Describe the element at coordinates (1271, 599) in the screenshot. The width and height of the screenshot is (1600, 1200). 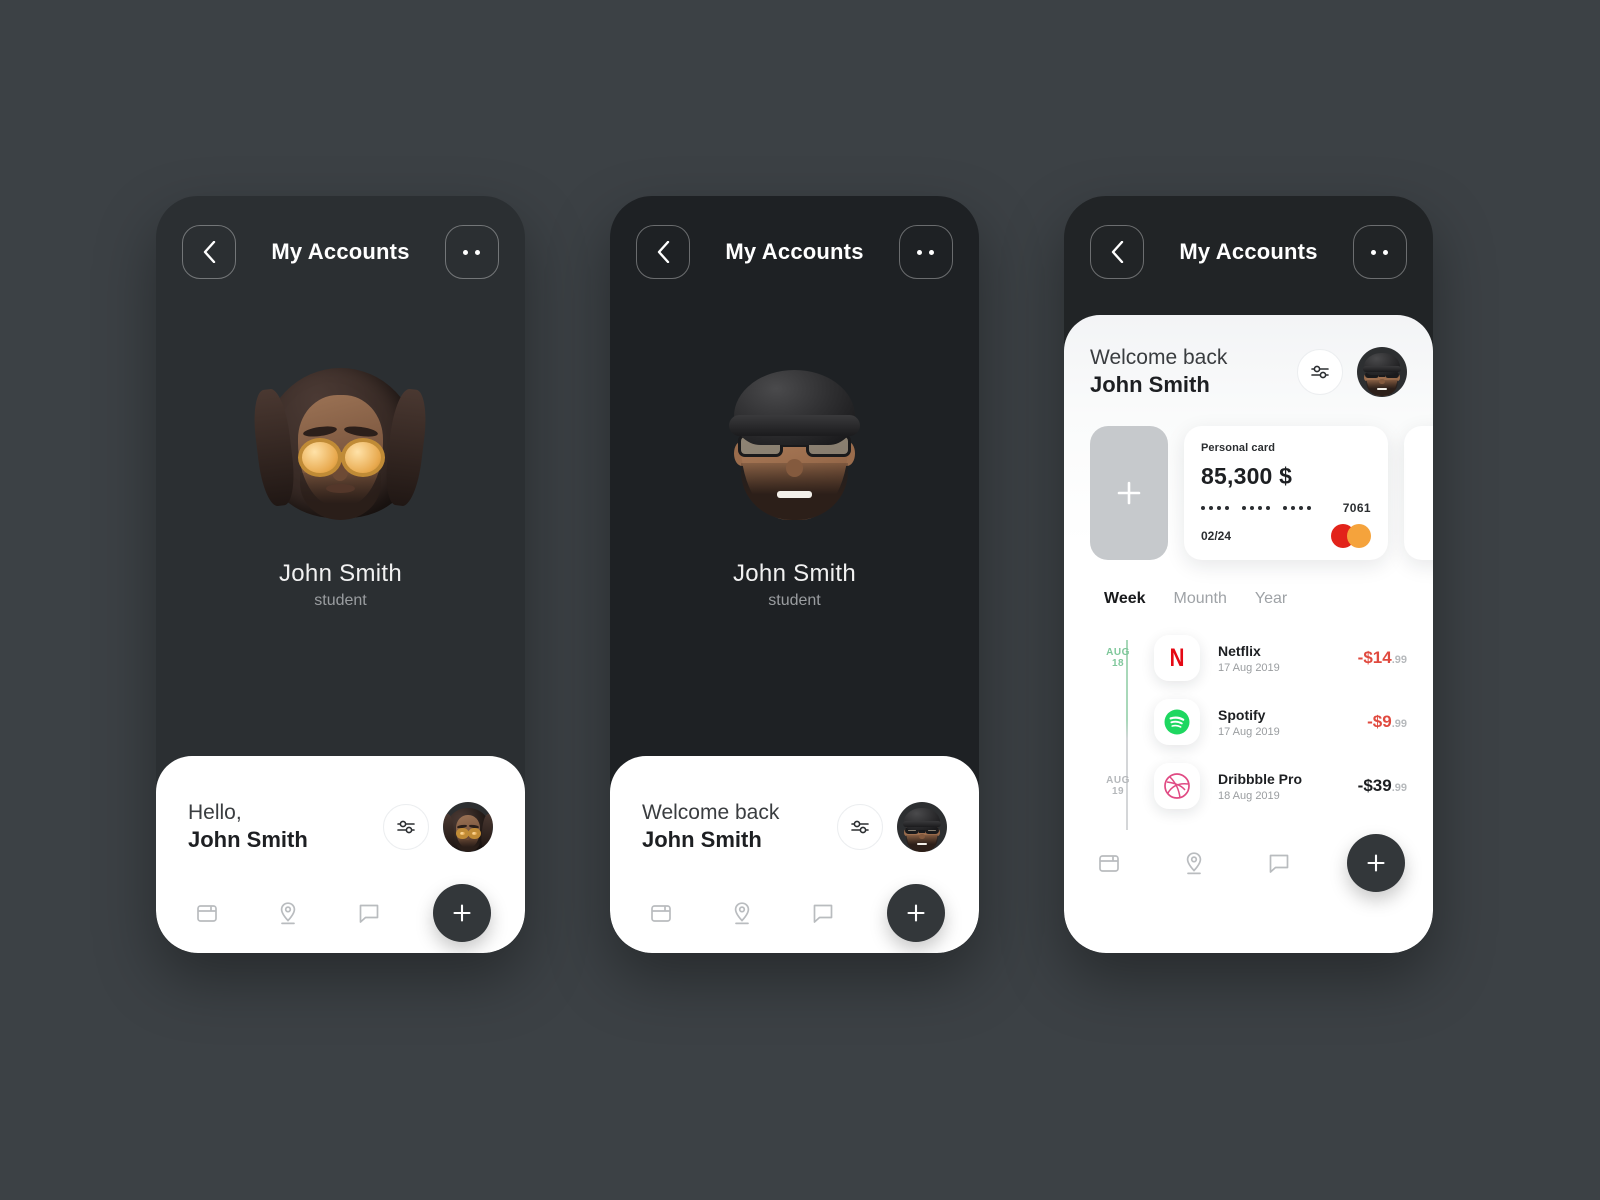
I see `tab-year: Year` at that location.